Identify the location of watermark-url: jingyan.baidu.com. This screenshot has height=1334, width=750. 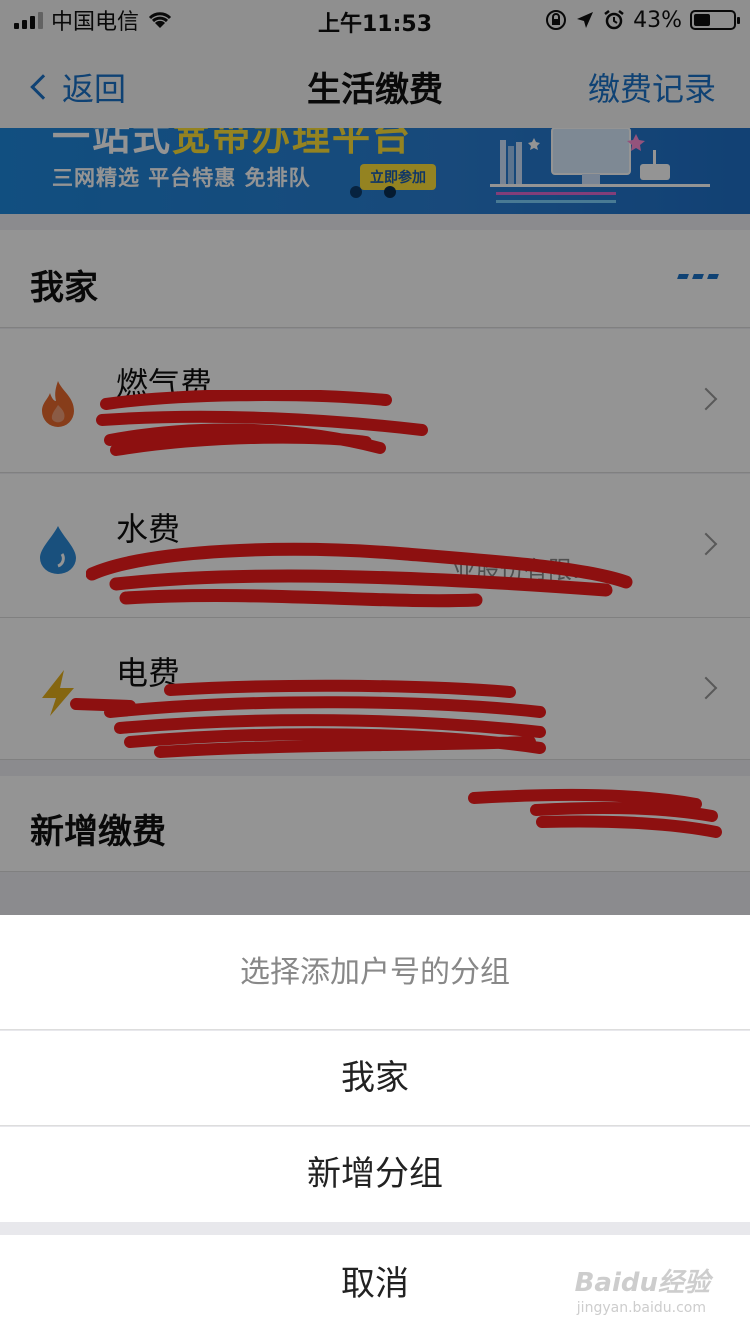
(641, 1308).